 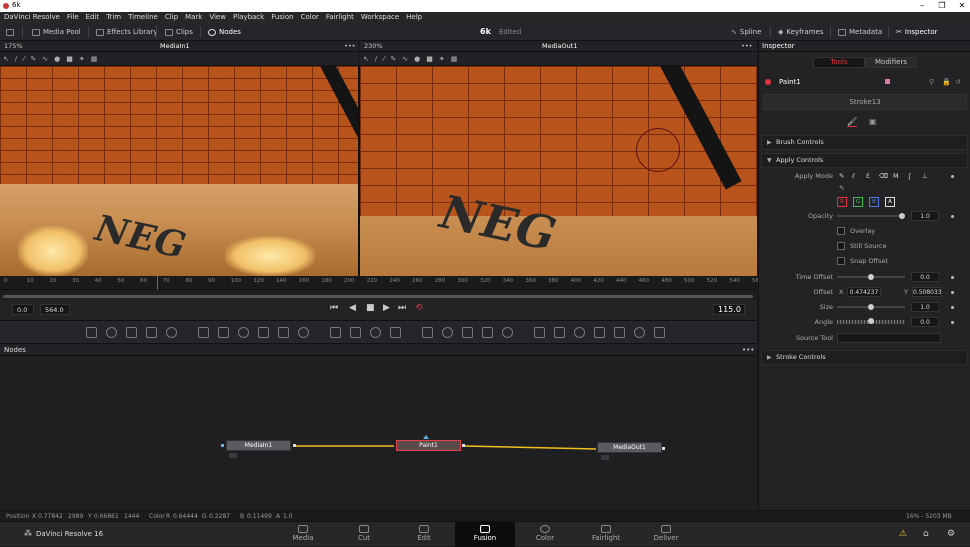 What do you see at coordinates (962, 6) in the screenshot?
I see `close-button: ✕` at bounding box center [962, 6].